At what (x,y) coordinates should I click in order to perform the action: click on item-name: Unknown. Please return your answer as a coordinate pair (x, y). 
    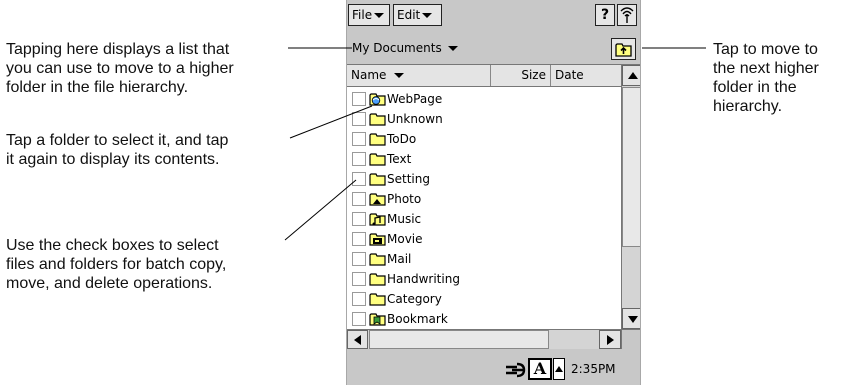
    Looking at the image, I should click on (415, 119).